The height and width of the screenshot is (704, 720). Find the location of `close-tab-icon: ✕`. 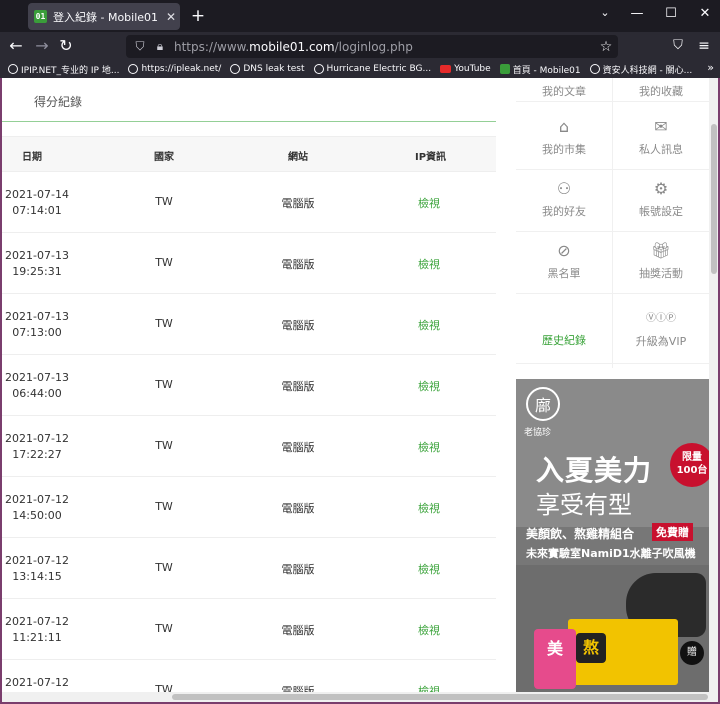

close-tab-icon: ✕ is located at coordinates (171, 17).